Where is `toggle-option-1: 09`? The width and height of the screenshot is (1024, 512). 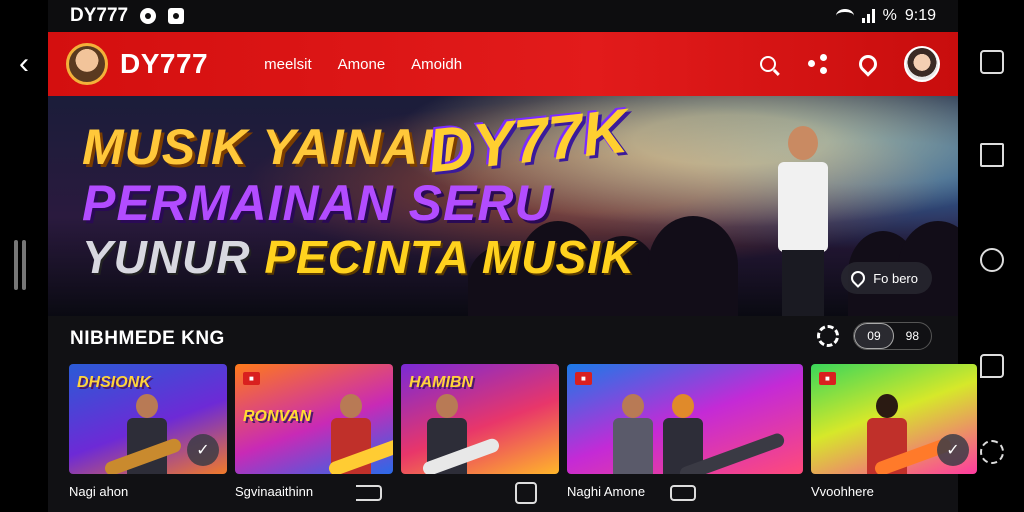
toggle-option-1: 09 is located at coordinates (874, 336).